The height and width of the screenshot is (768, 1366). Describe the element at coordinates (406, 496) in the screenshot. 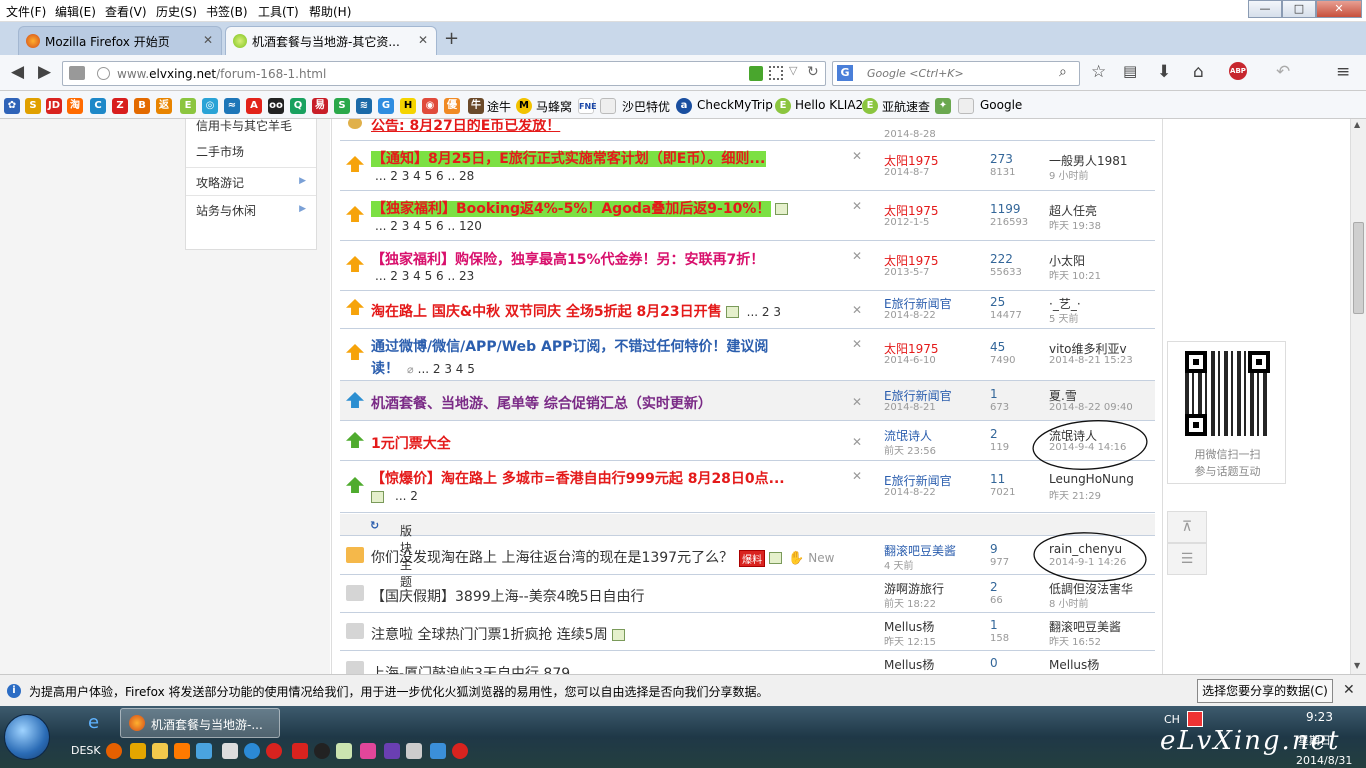

I see `page-links: ... 2` at that location.